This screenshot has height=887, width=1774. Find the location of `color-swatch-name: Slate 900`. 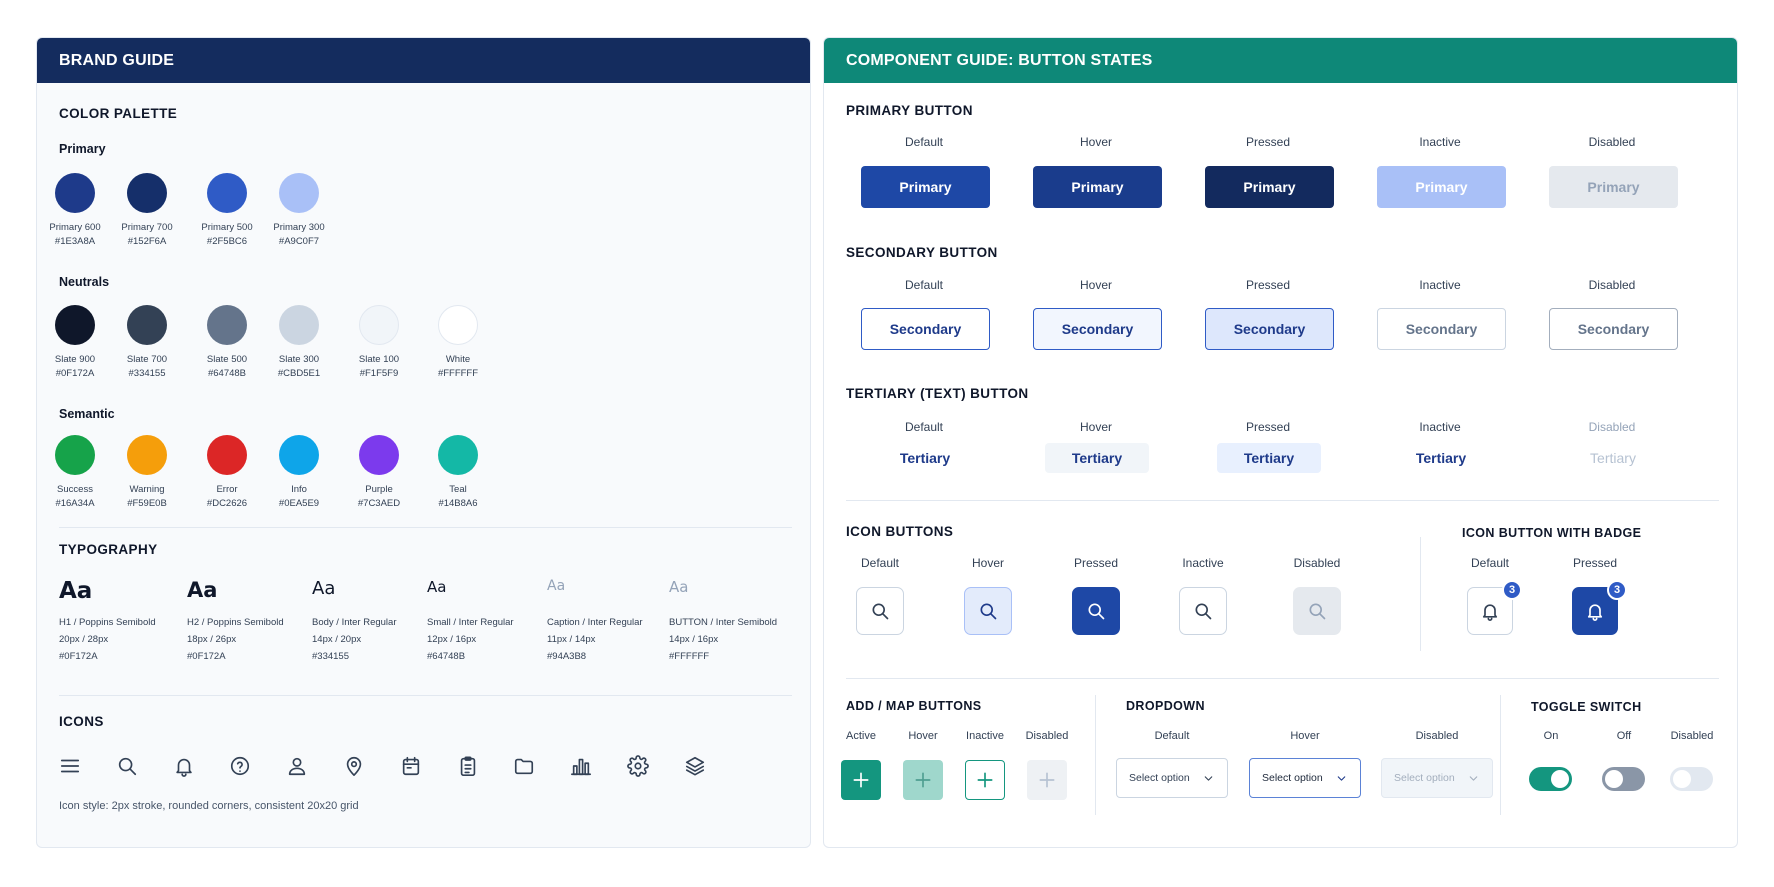

color-swatch-name: Slate 900 is located at coordinates (75, 359).